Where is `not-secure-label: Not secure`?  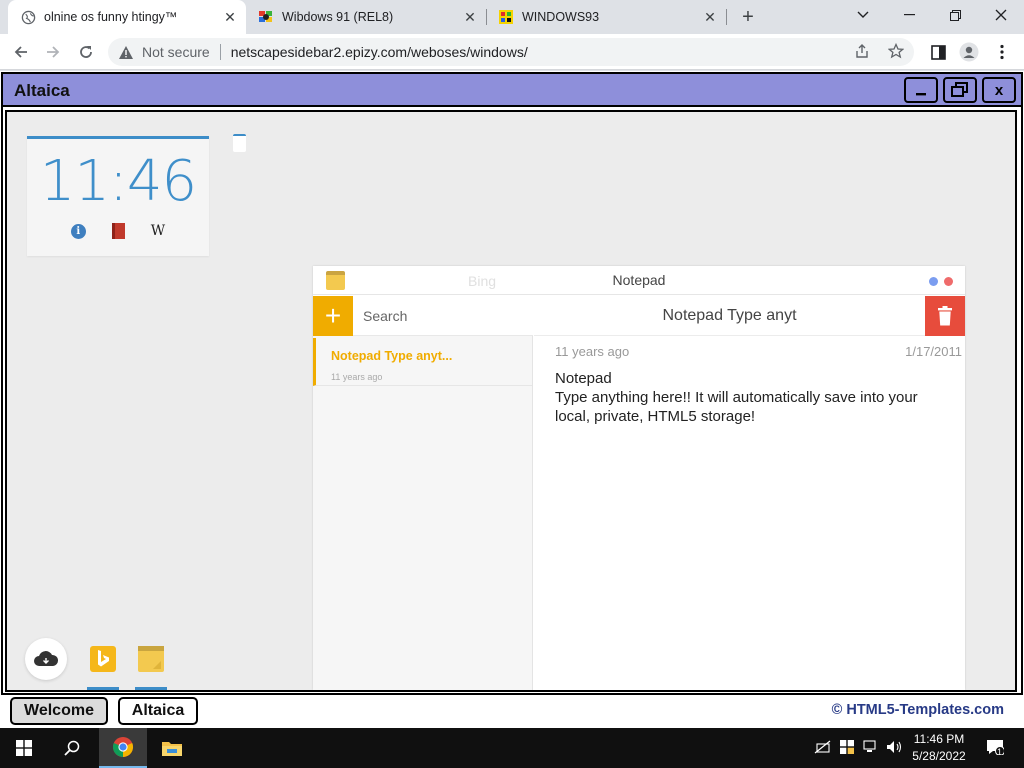 not-secure-label: Not secure is located at coordinates (176, 52).